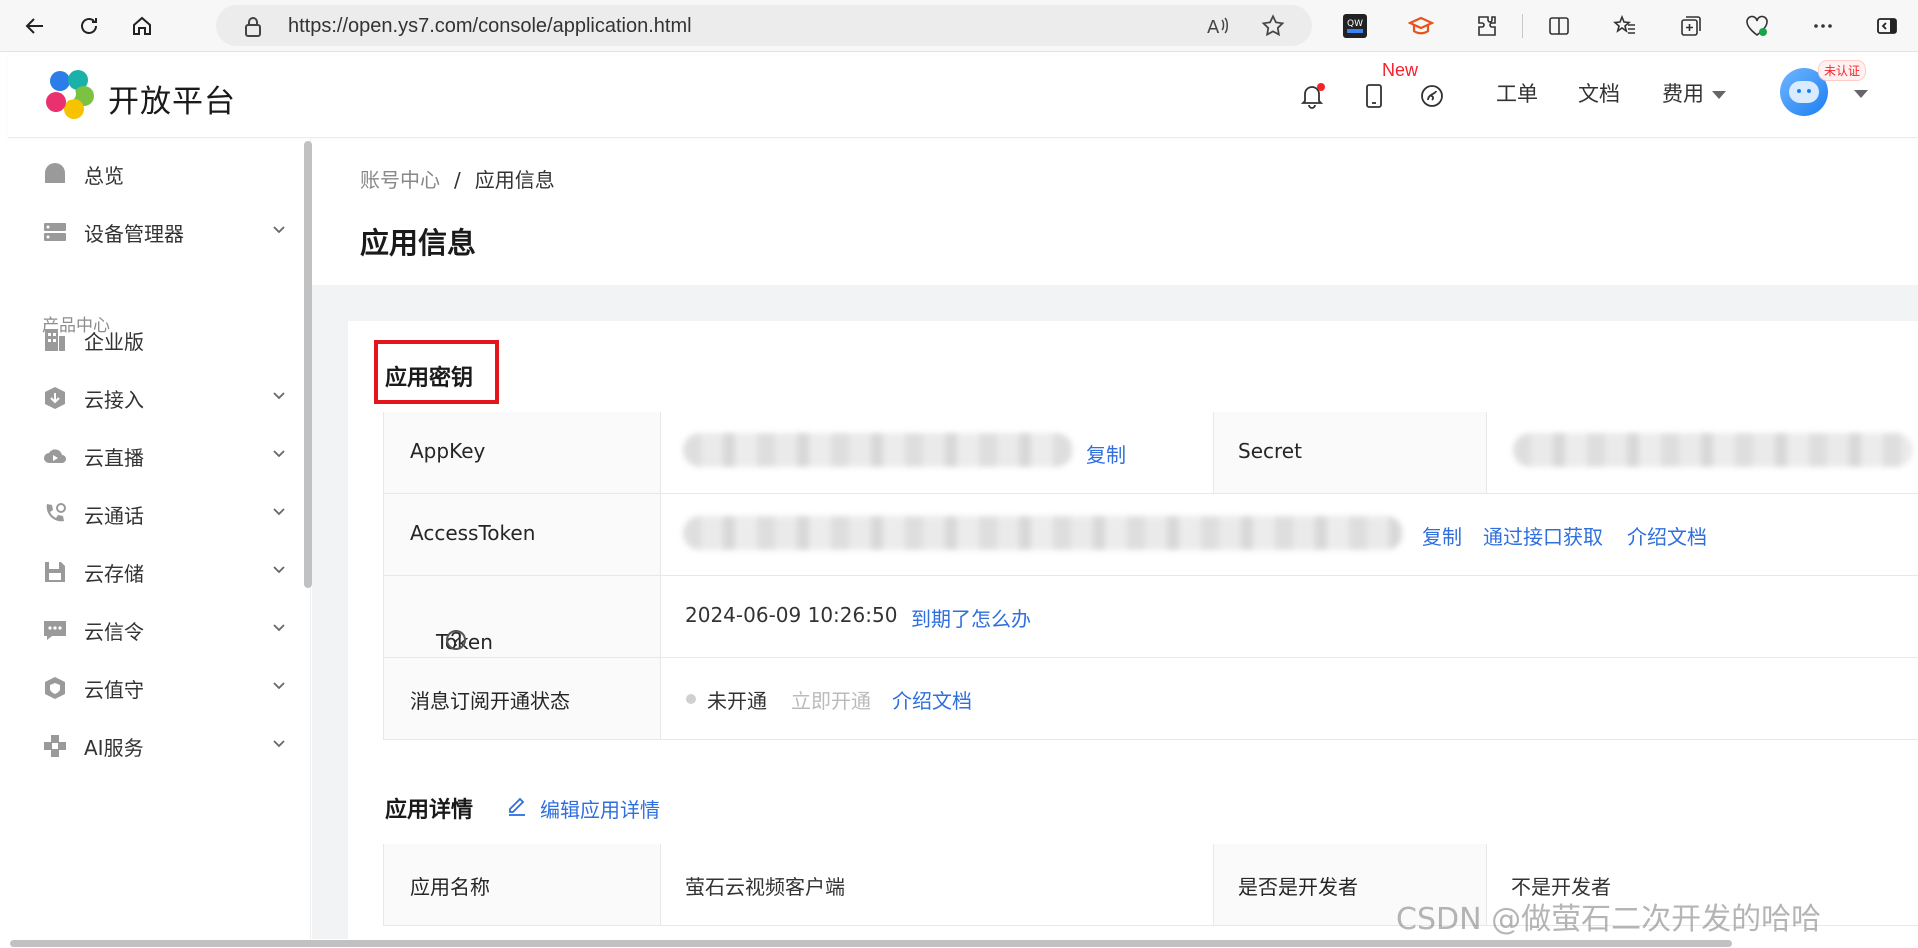 Image resolution: width=1918 pixels, height=948 pixels. What do you see at coordinates (153, 629) in the screenshot?
I see `sidebar-item-cloud-signaling: 云信令` at bounding box center [153, 629].